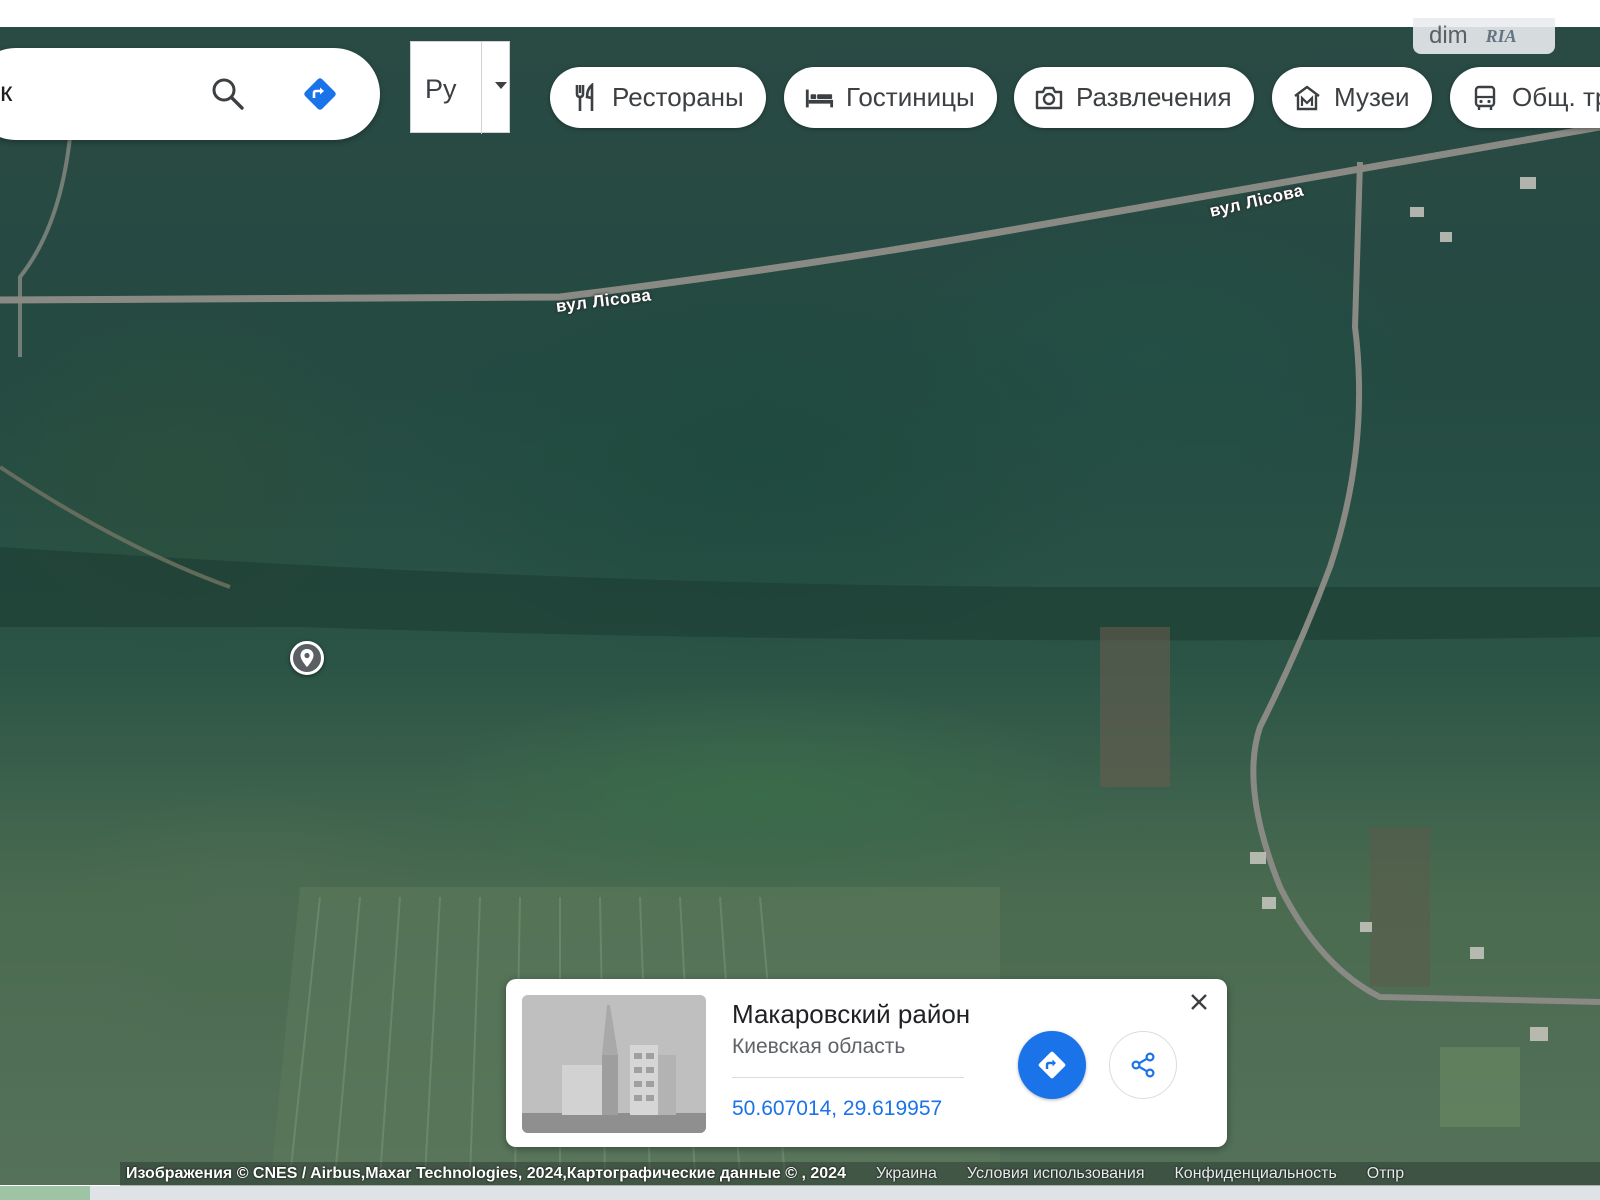 The width and height of the screenshot is (1600, 1200). I want to click on museum-icon, so click(1307, 98).